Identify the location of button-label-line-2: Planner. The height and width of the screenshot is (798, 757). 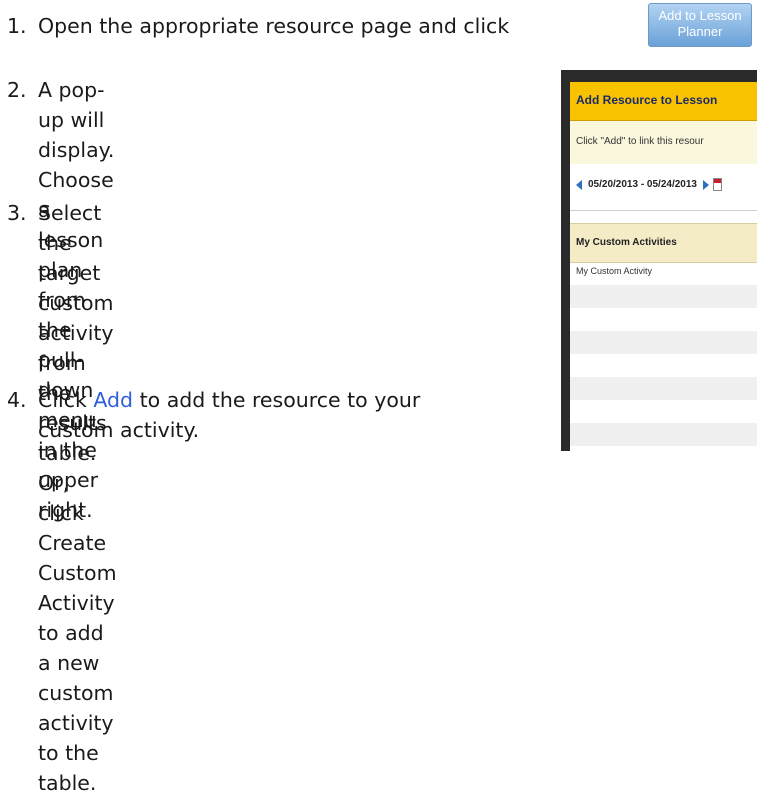
(700, 31).